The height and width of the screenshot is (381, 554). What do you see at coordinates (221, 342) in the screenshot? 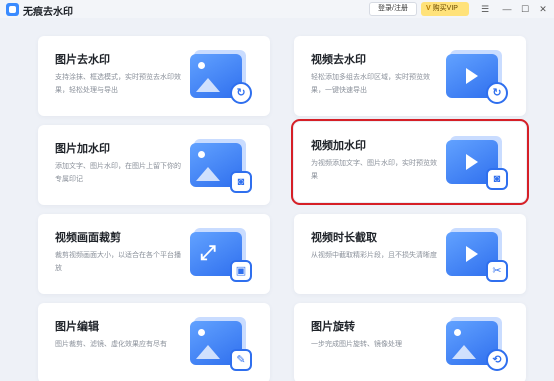
I see `image-edit-icon: ✎` at bounding box center [221, 342].